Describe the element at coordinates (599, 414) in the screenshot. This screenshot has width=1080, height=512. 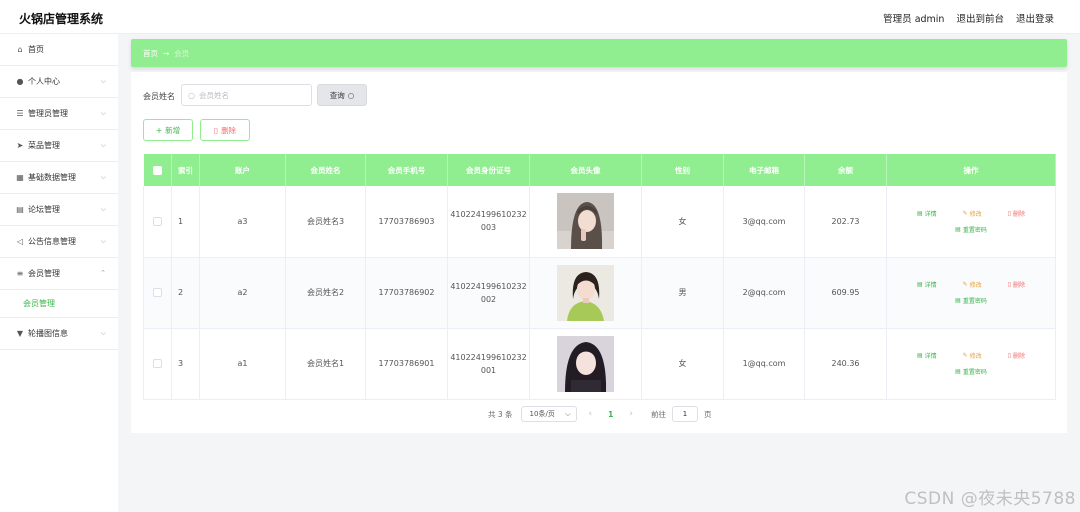
I see `pagination: 共 3 条 10条/页 ⌵ ‹ 1 › 前往 1 页` at that location.